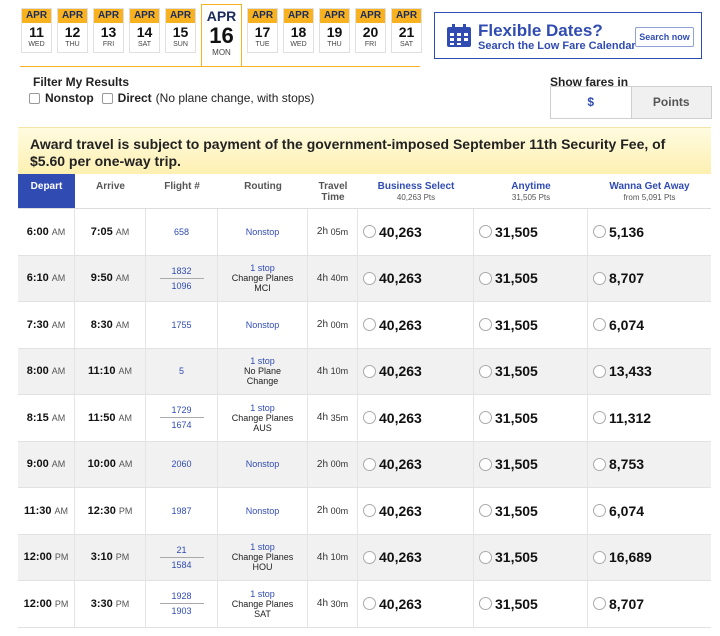 This screenshot has width=720, height=636. I want to click on nonstop-checkbox, so click(34, 98).